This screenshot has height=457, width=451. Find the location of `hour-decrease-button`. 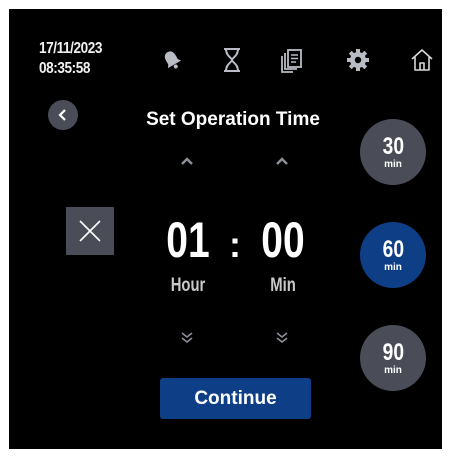

hour-decrease-button is located at coordinates (187, 338).